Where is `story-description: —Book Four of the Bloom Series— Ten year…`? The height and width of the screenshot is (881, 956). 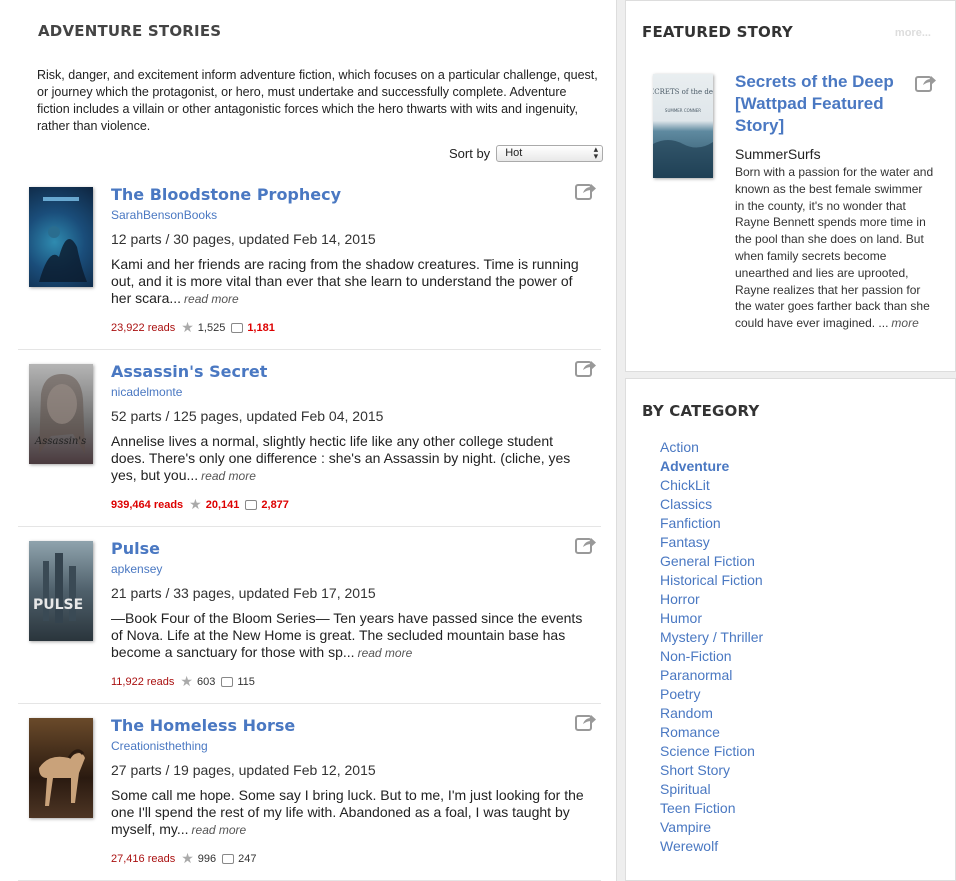 story-description: —Book Four of the Bloom Series— Ten year… is located at coordinates (350, 636).